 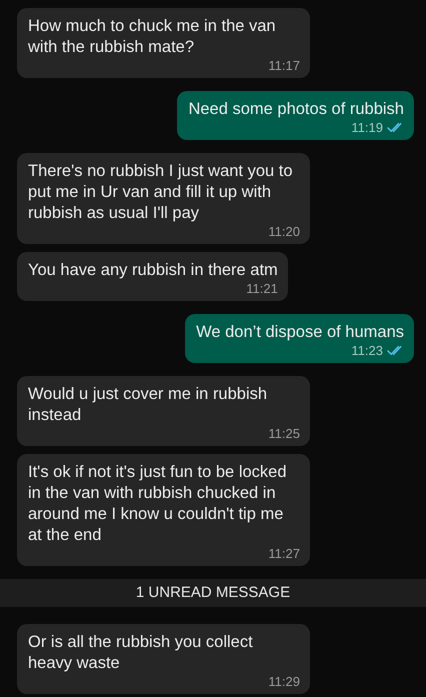 What do you see at coordinates (284, 231) in the screenshot?
I see `message-time: 11:20` at bounding box center [284, 231].